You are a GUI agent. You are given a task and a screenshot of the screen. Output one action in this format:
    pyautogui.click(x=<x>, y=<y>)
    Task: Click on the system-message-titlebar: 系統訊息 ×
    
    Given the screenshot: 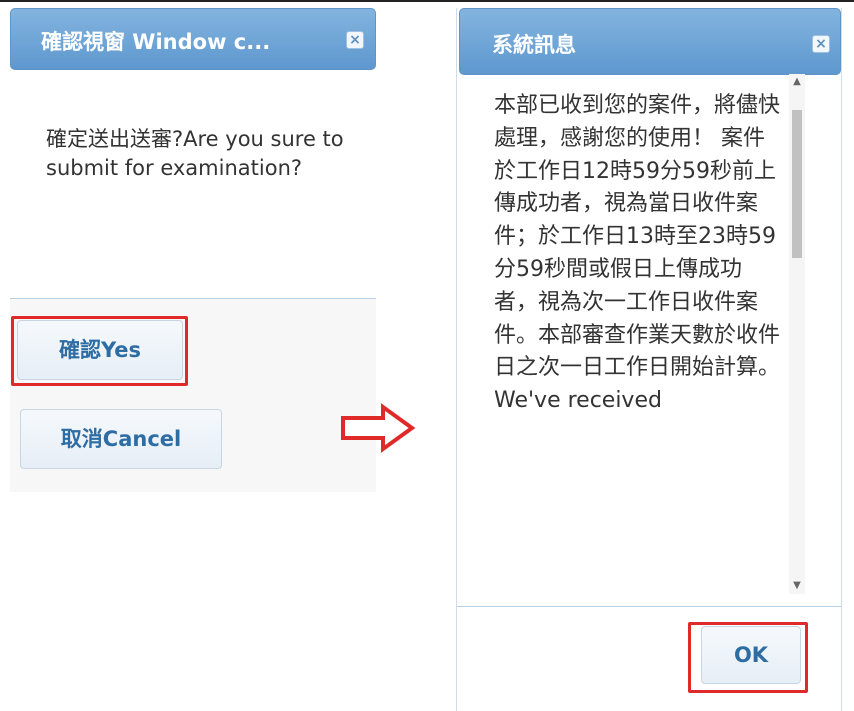 What is the action you would take?
    pyautogui.click(x=650, y=41)
    